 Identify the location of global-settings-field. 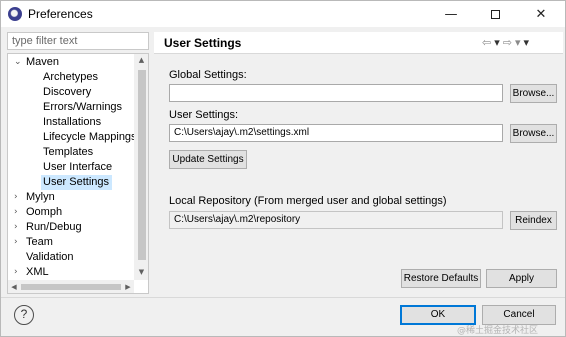
(336, 93).